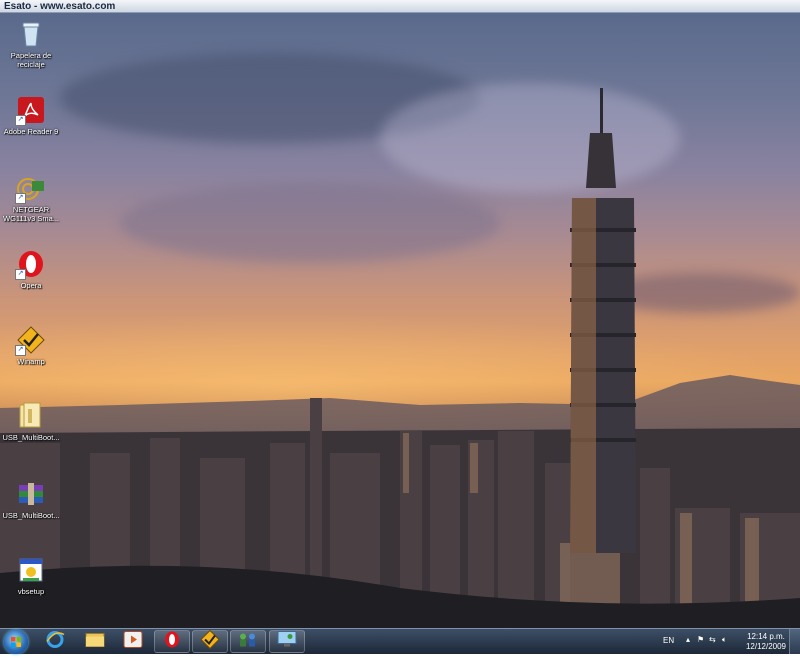 The width and height of the screenshot is (800, 659). Describe the element at coordinates (30, 110) in the screenshot. I see `adobe-reader-icon: ↗` at that location.